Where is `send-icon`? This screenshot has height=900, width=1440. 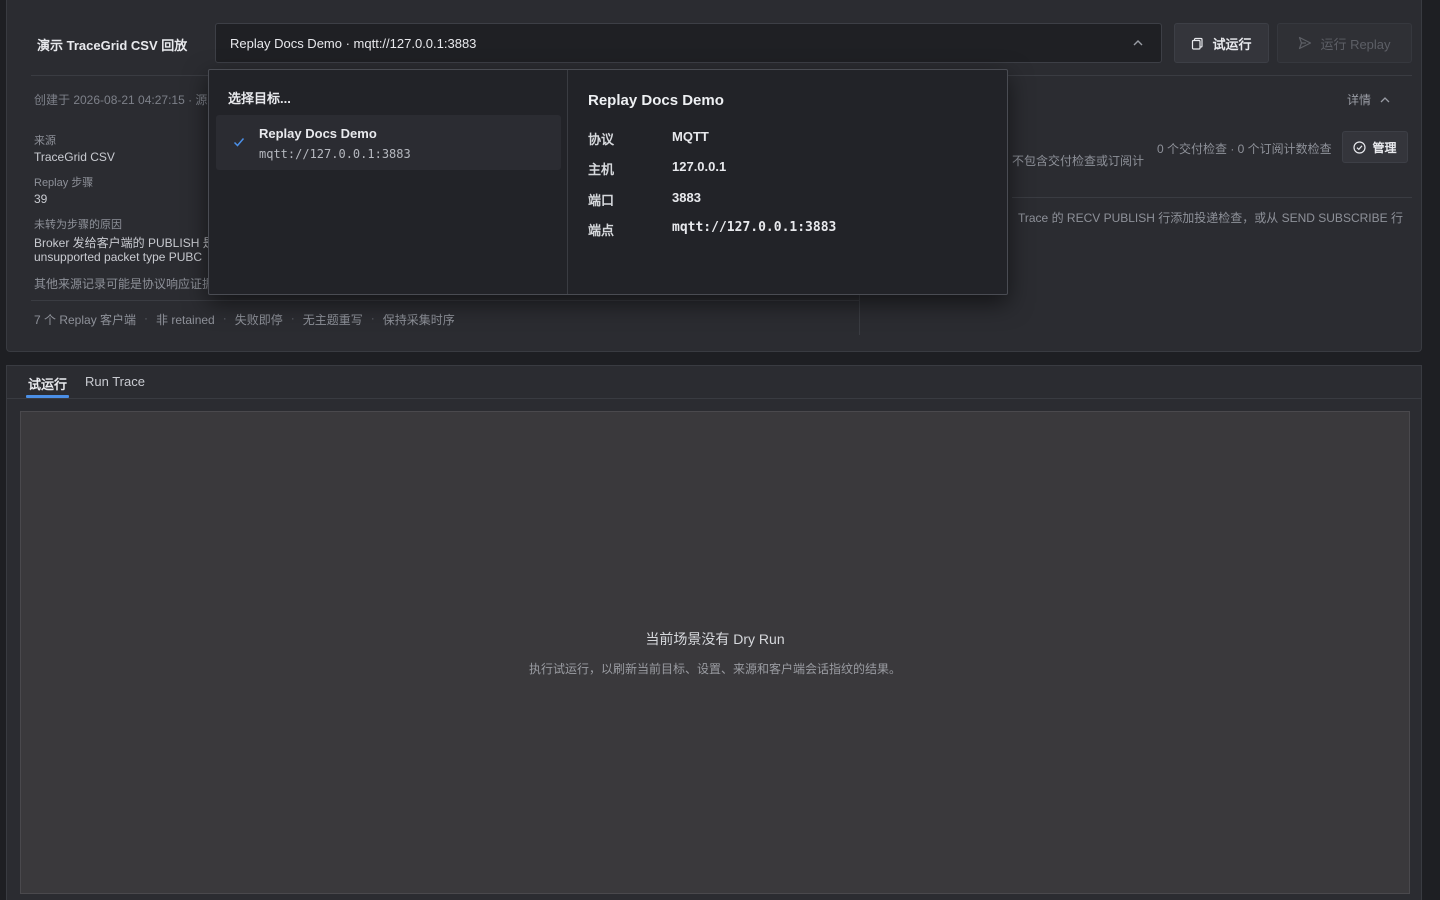
send-icon is located at coordinates (1305, 43).